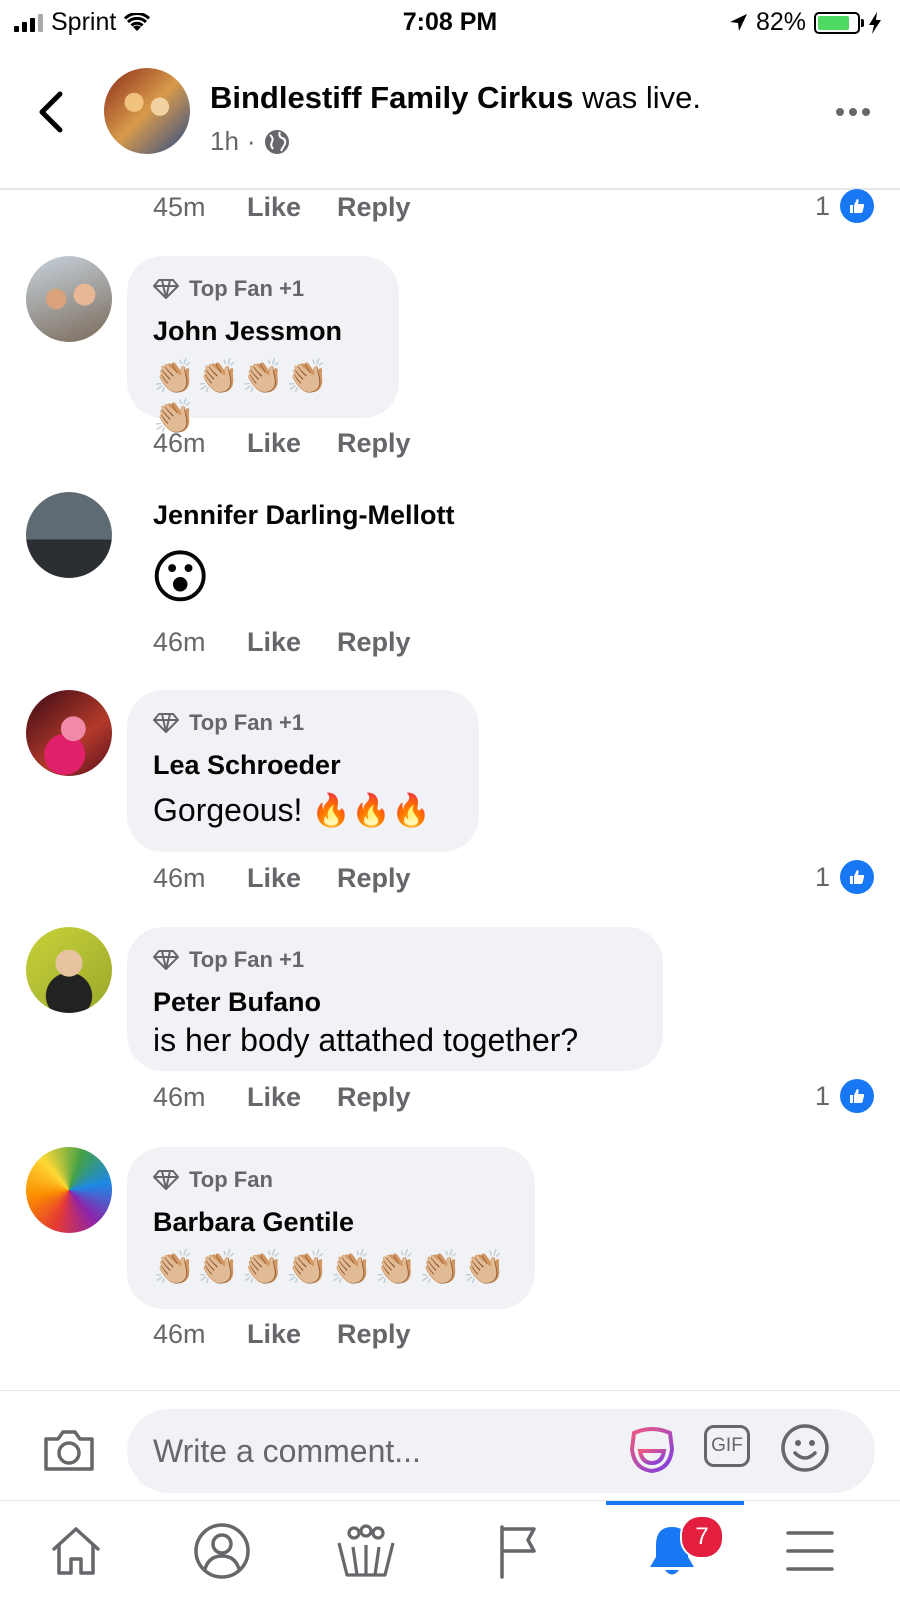  What do you see at coordinates (738, 22) in the screenshot?
I see `location-arrow-icon` at bounding box center [738, 22].